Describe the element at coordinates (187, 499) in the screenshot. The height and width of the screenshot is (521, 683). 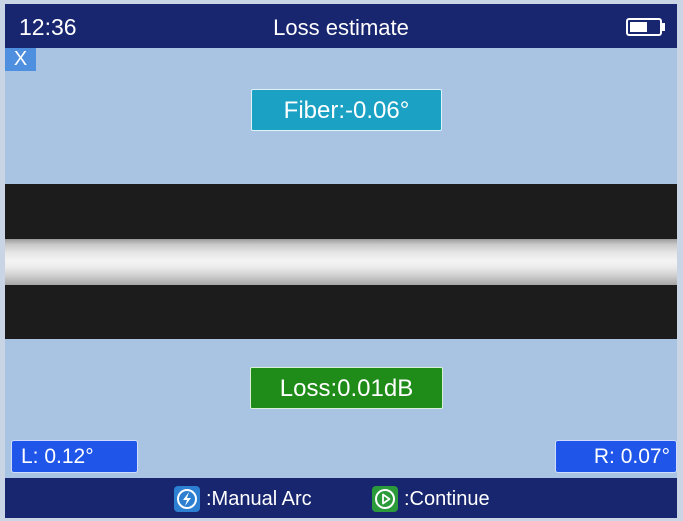
I see `lightning-icon` at that location.